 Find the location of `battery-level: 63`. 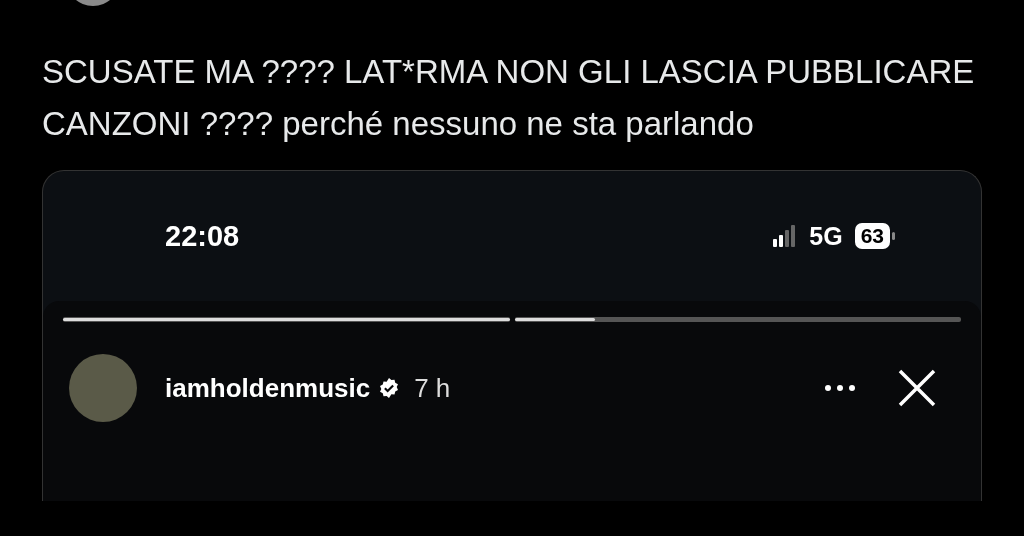

battery-level: 63 is located at coordinates (872, 236).